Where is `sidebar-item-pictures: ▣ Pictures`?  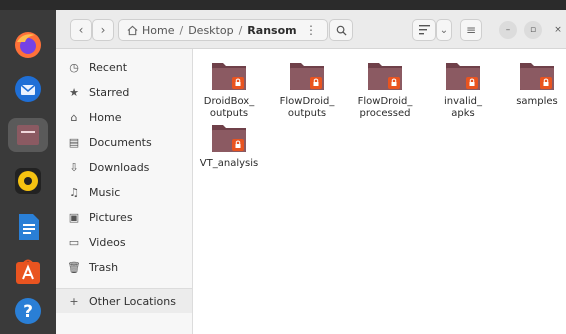 sidebar-item-pictures: ▣ Pictures is located at coordinates (124, 217).